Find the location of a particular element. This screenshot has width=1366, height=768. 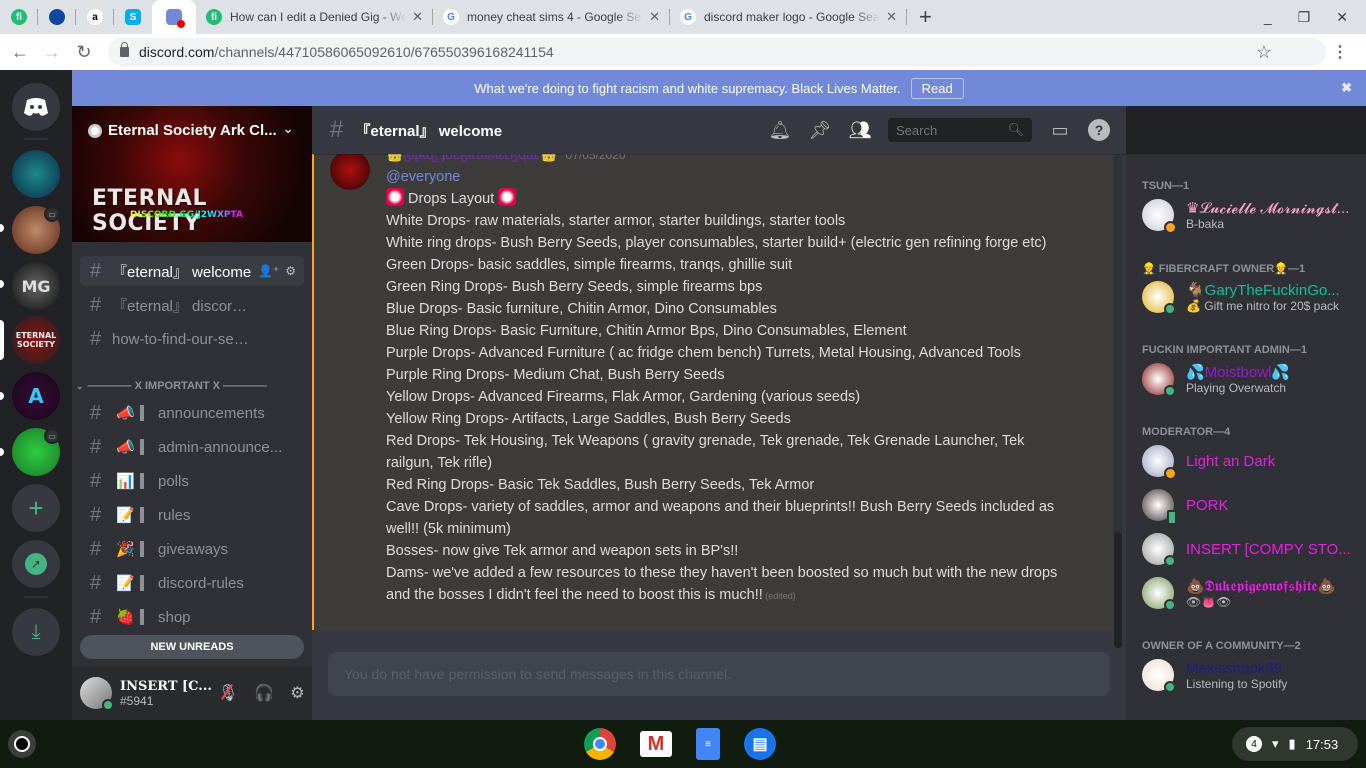

search-input: Search 🔍︎ is located at coordinates (960, 130).